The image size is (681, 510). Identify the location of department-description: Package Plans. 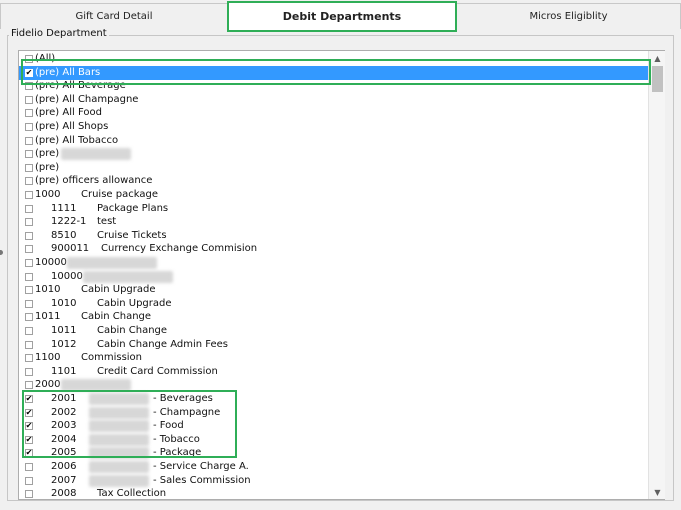
(133, 208).